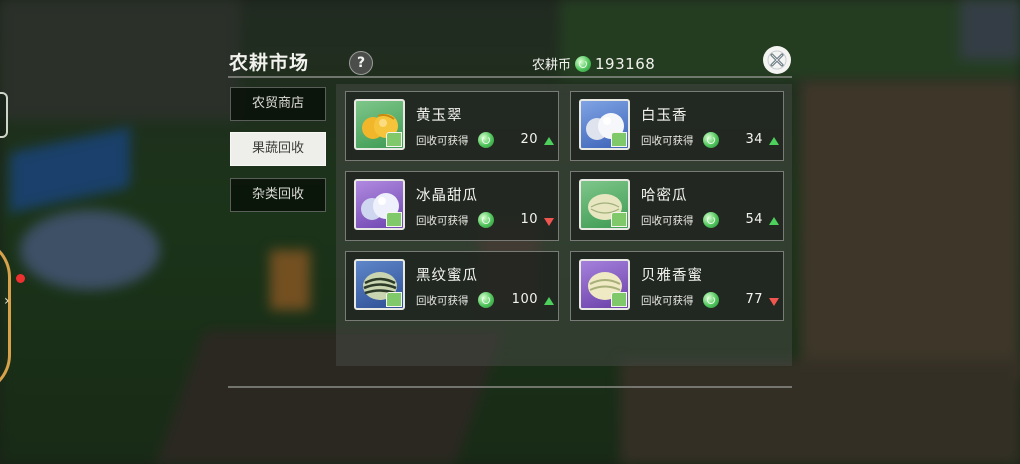  Describe the element at coordinates (672, 276) in the screenshot. I see `item-name: 贝雅香蜜` at that location.